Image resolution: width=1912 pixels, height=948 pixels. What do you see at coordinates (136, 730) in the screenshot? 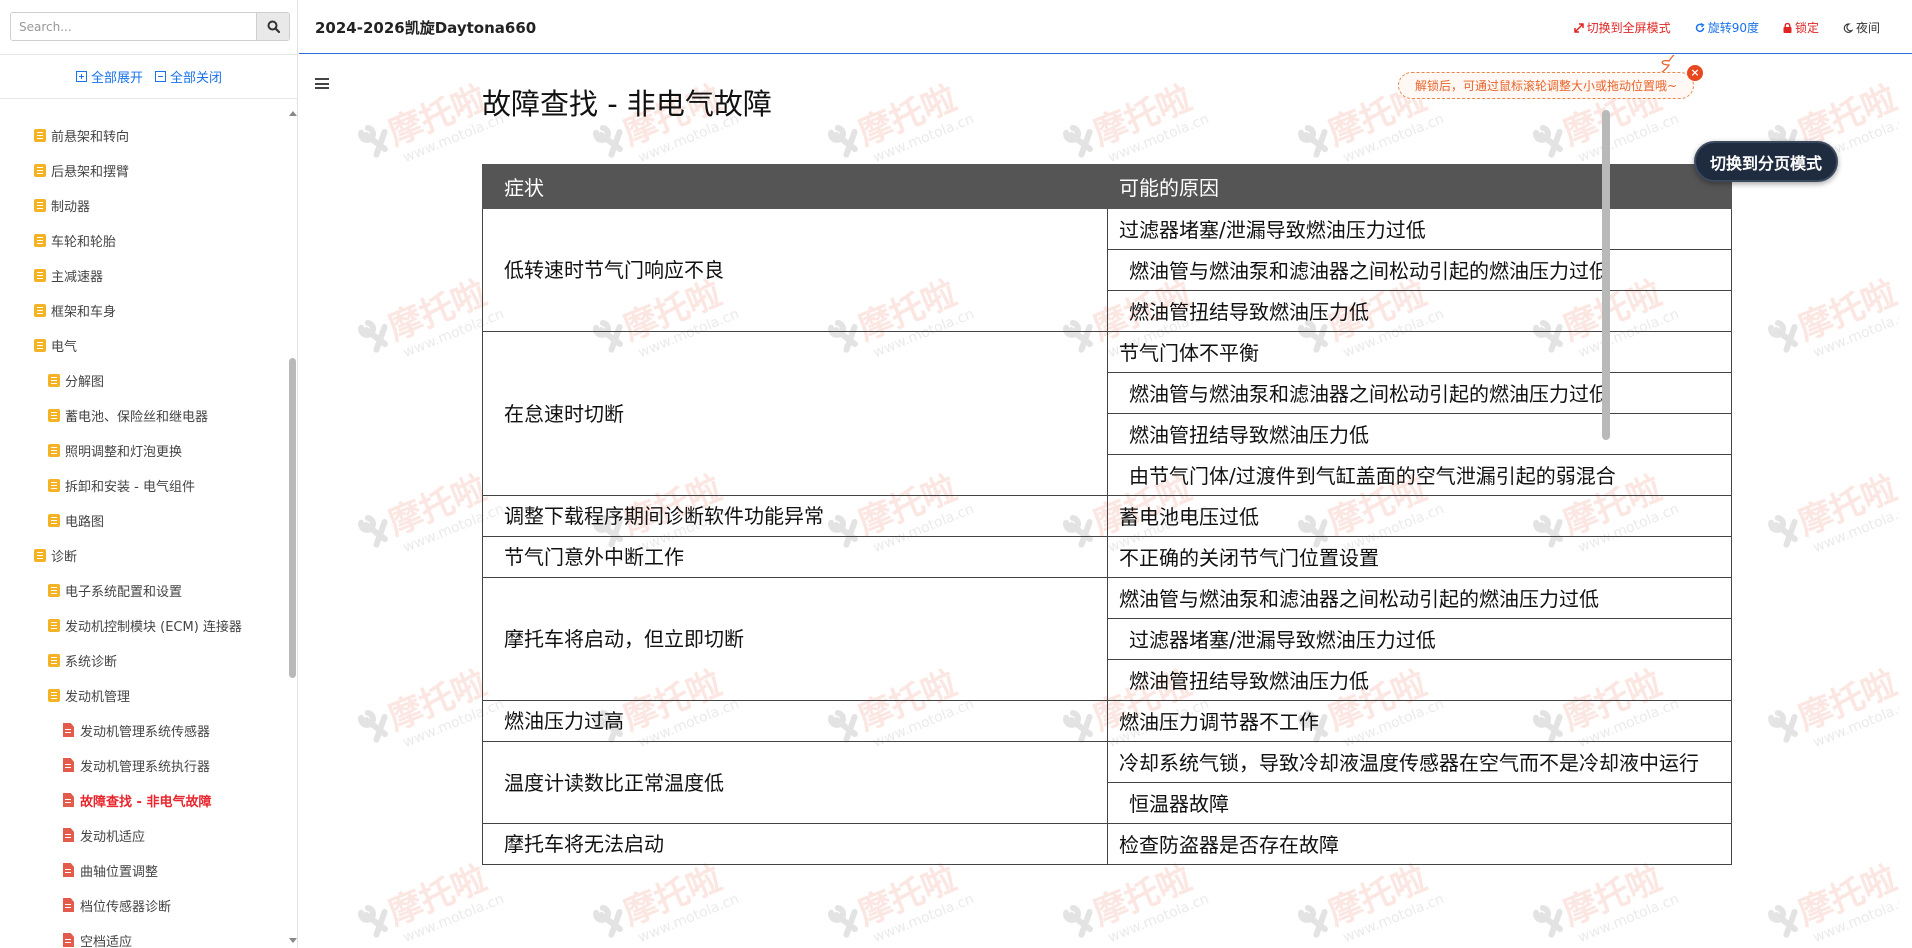
I see `tree-item: 发动机管理系统传感器` at bounding box center [136, 730].